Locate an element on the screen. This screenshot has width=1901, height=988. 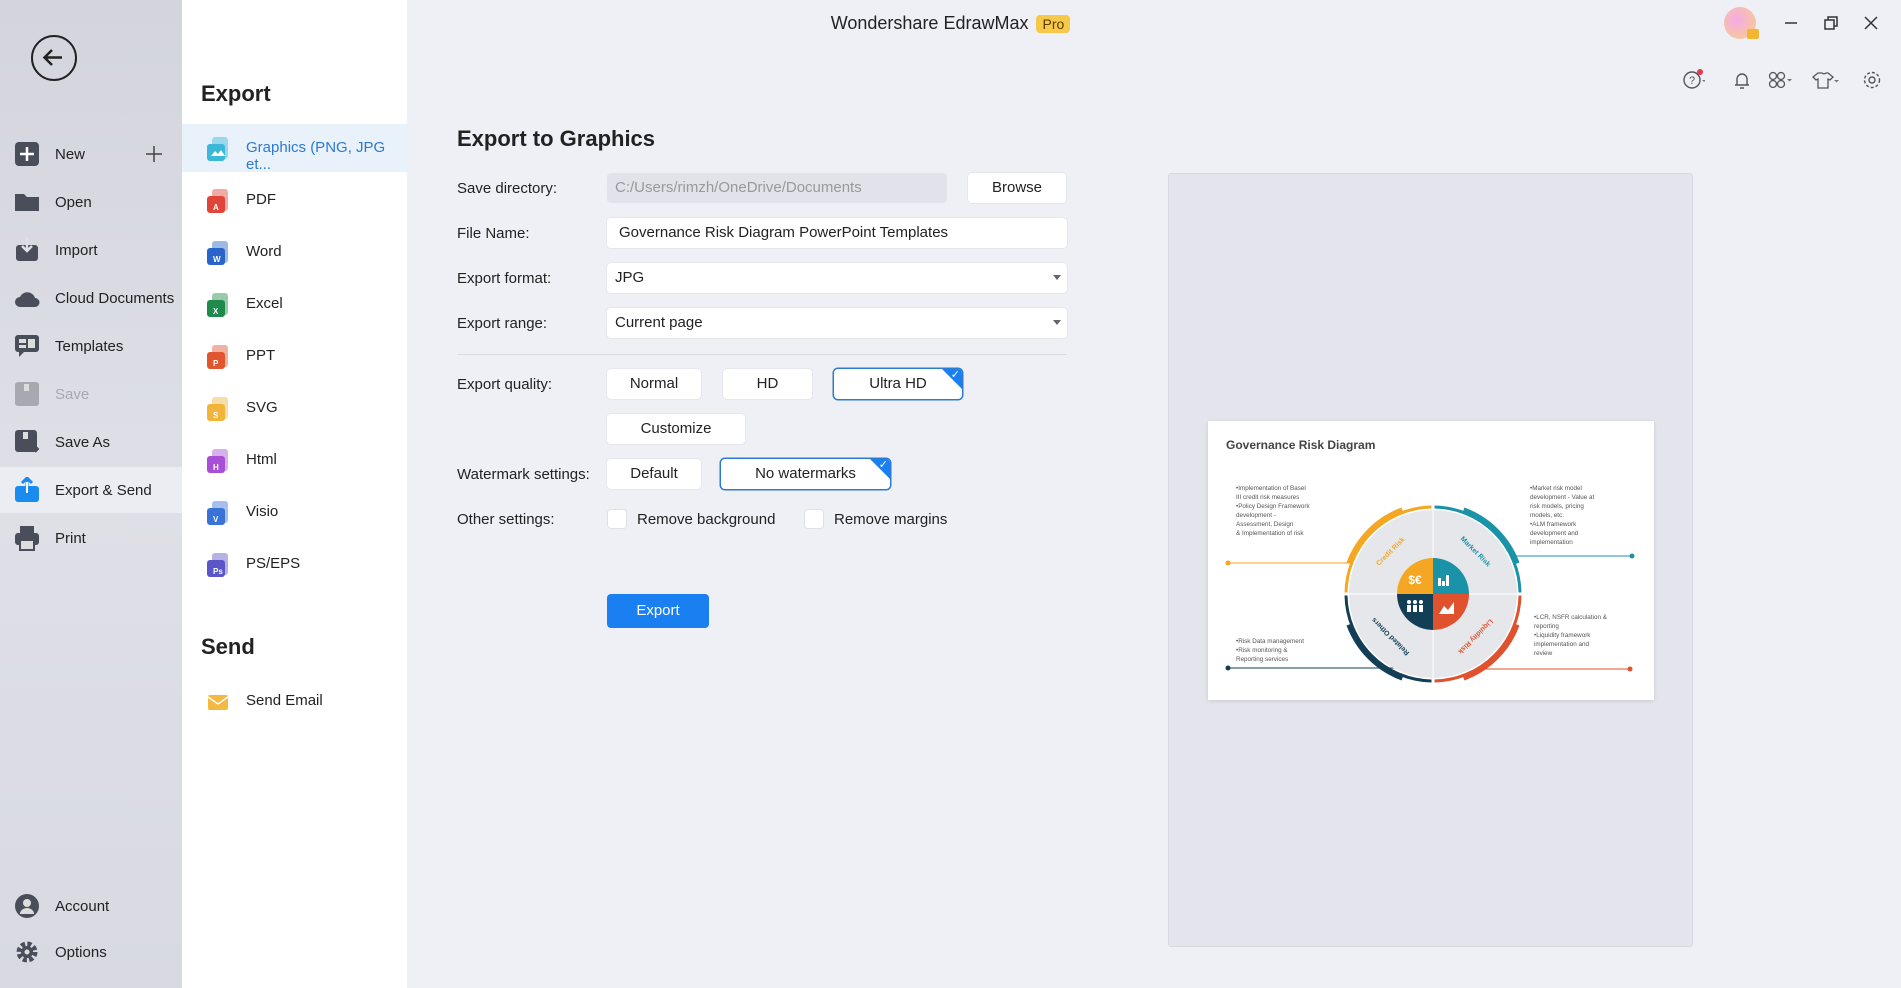
note-top-right: •Market risk model is located at coordinates (1556, 488).